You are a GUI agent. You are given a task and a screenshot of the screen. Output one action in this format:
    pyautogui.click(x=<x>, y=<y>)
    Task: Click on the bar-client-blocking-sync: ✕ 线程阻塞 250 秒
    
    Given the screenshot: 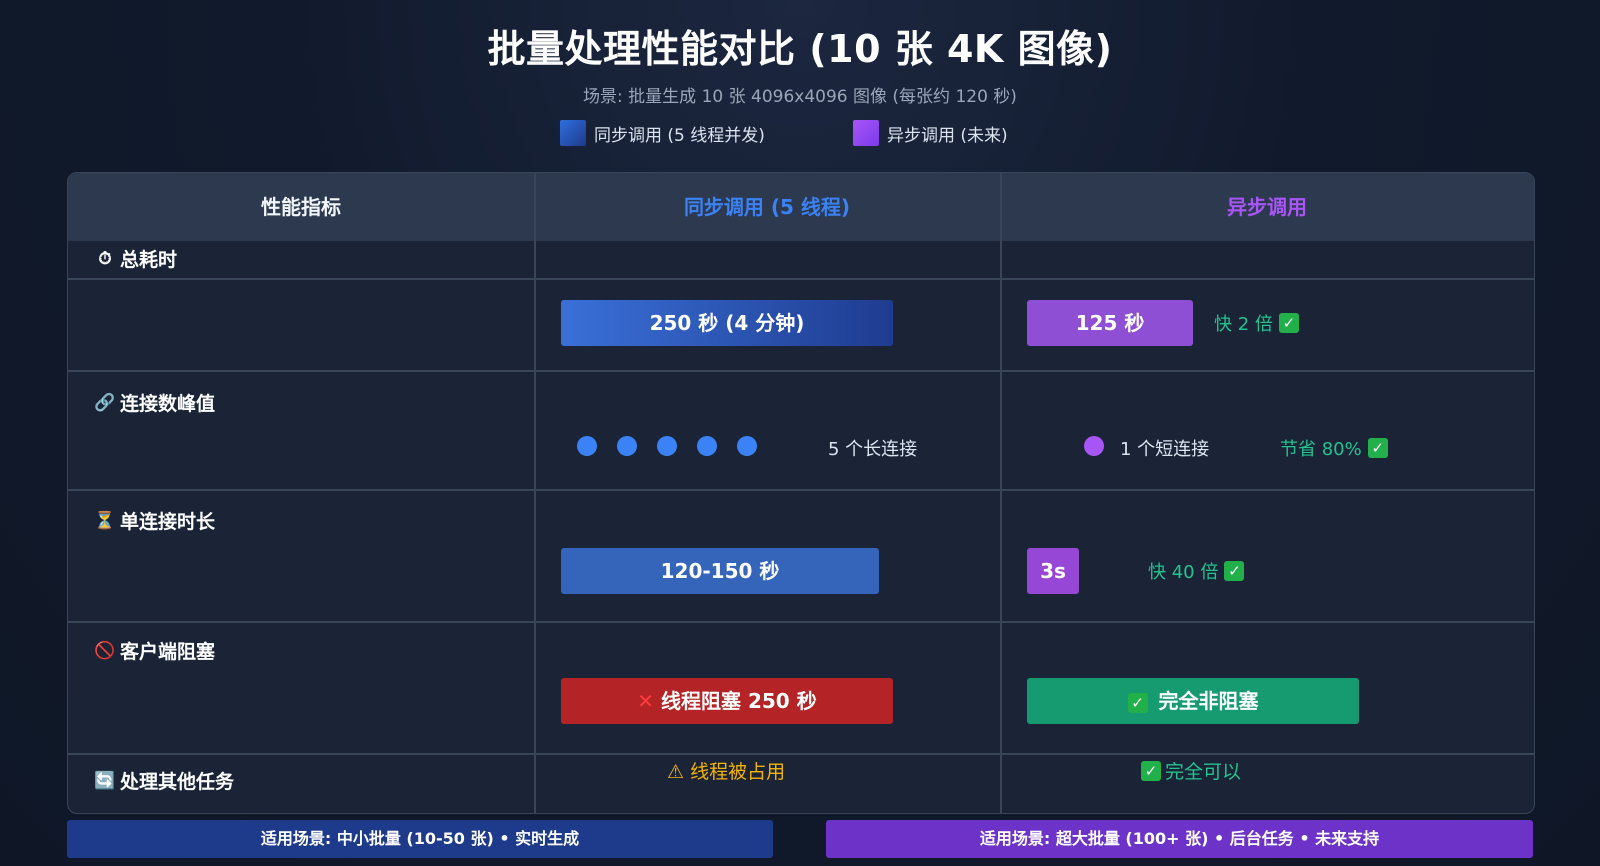 What is the action you would take?
    pyautogui.click(x=727, y=701)
    